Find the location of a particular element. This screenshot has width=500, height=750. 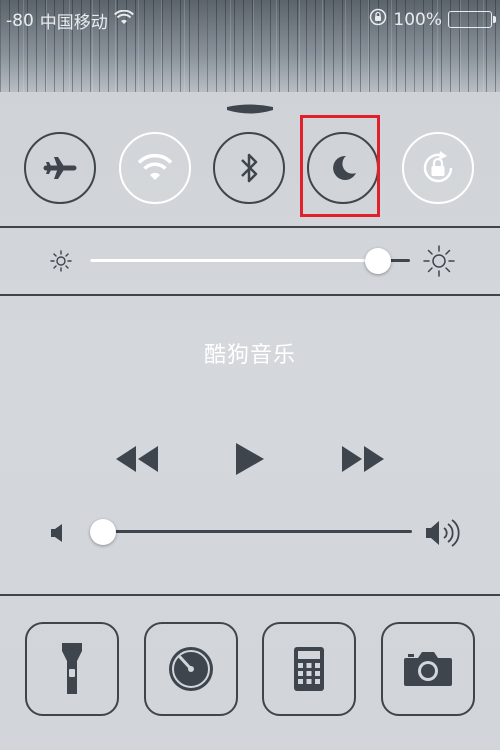

brightness-knob is located at coordinates (378, 261).